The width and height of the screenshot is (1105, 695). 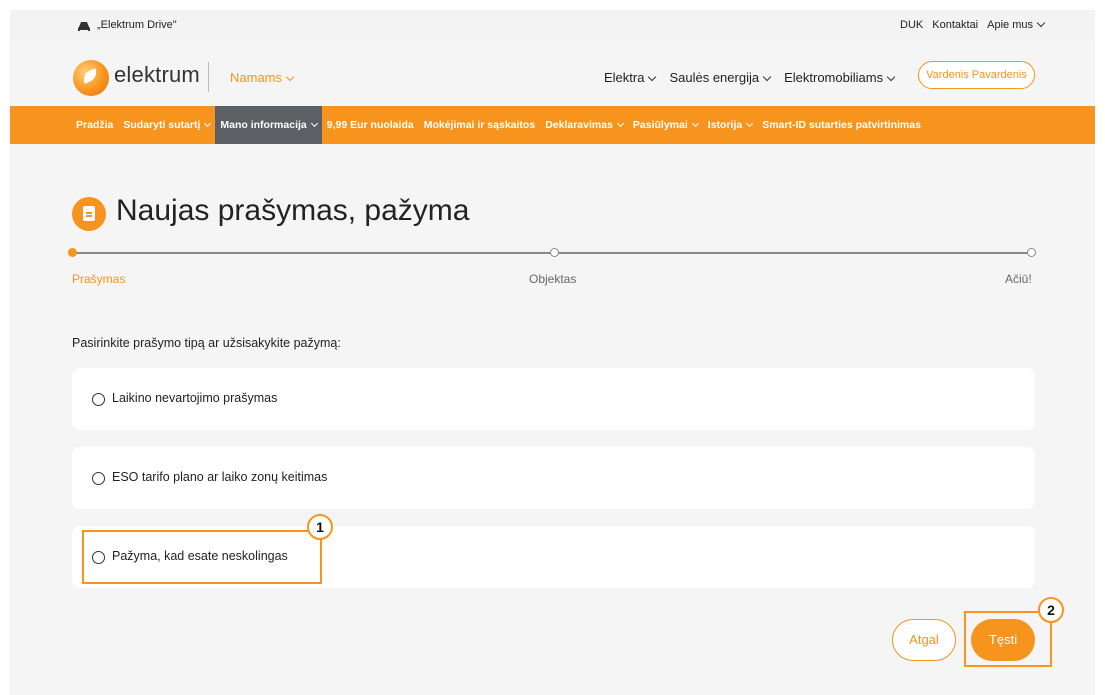 I want to click on divider, so click(x=208, y=77).